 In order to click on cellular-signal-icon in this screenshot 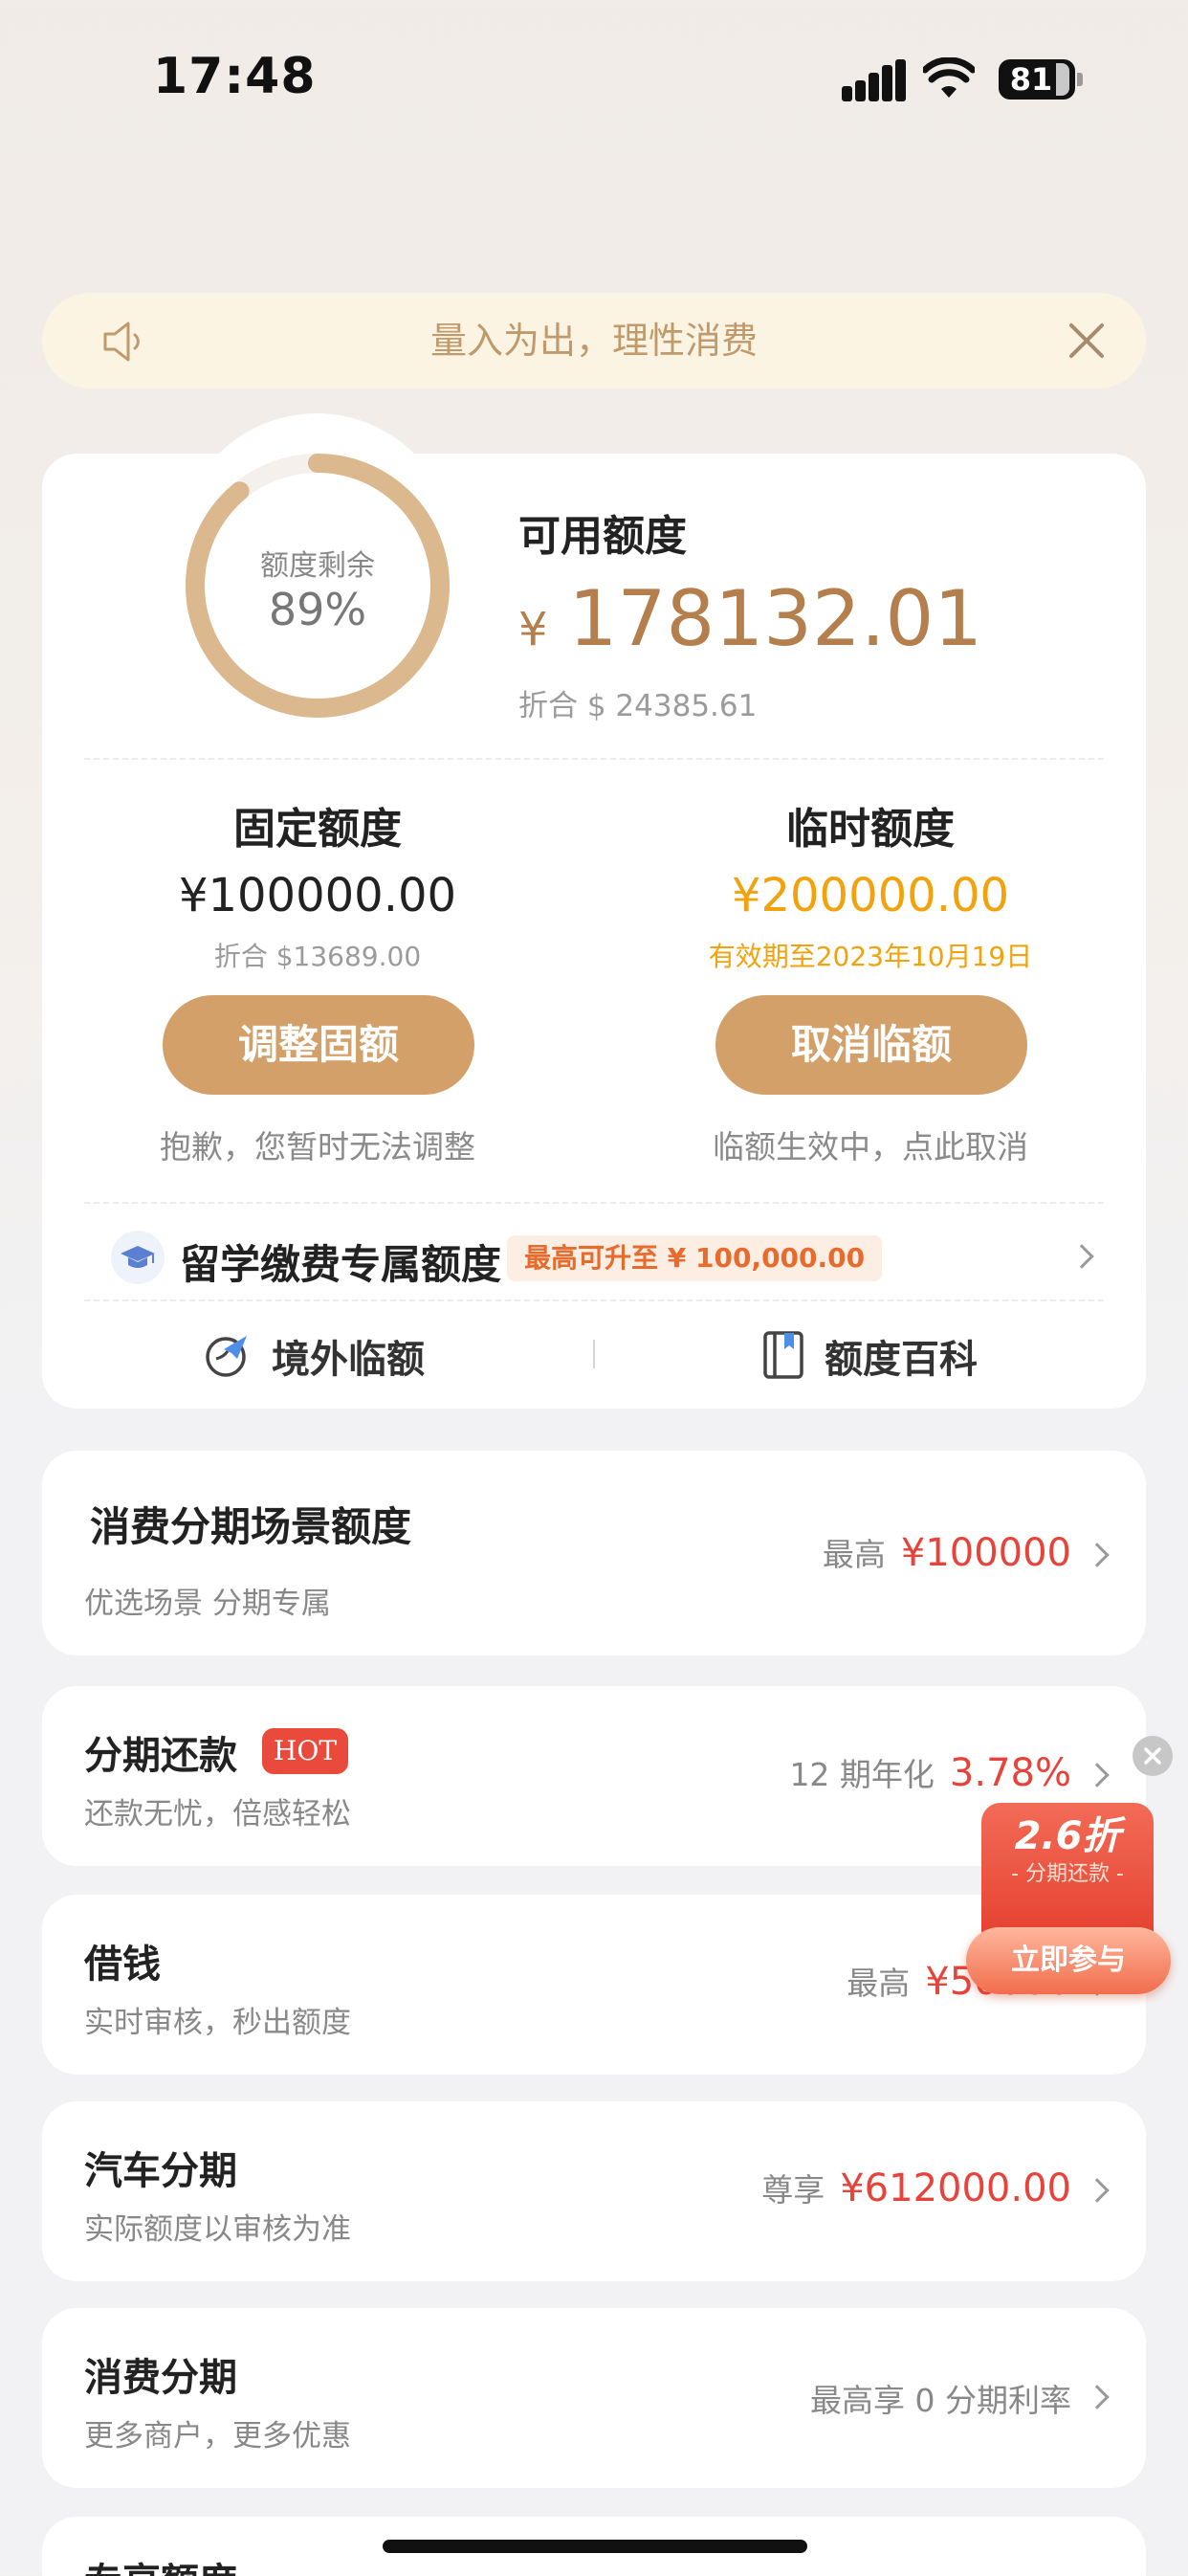, I will do `click(874, 80)`.